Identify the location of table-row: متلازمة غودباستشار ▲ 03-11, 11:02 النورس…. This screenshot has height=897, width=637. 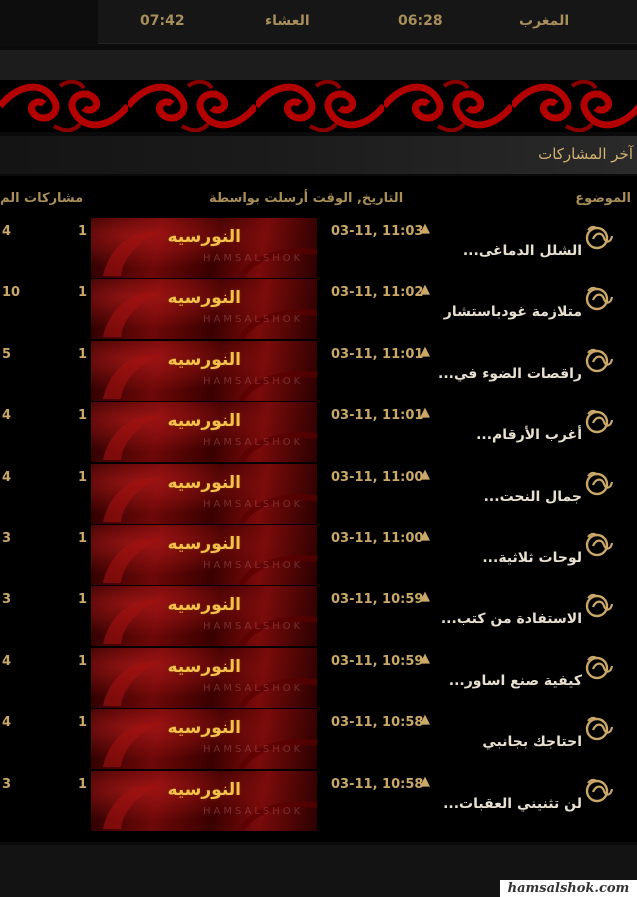
(318, 309).